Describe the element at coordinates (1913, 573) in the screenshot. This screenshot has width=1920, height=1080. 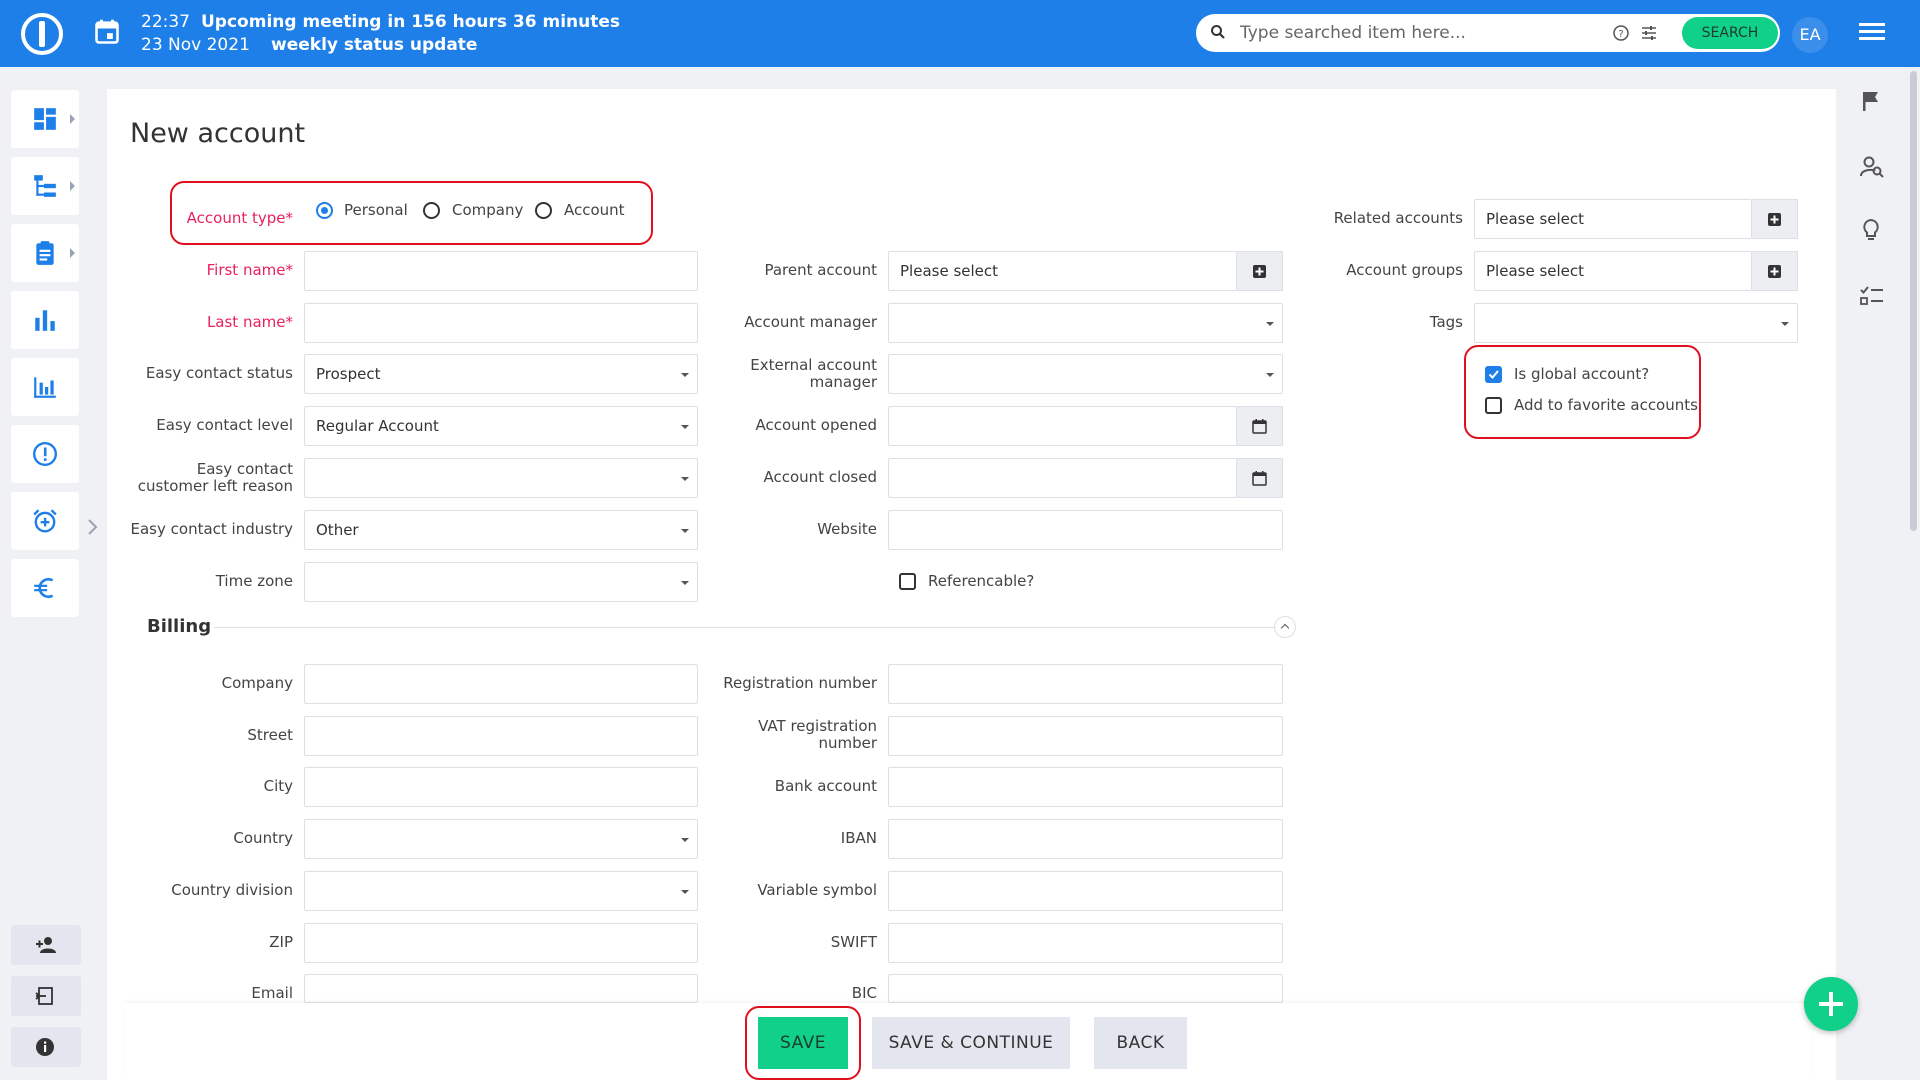
I see `scrollbar` at that location.